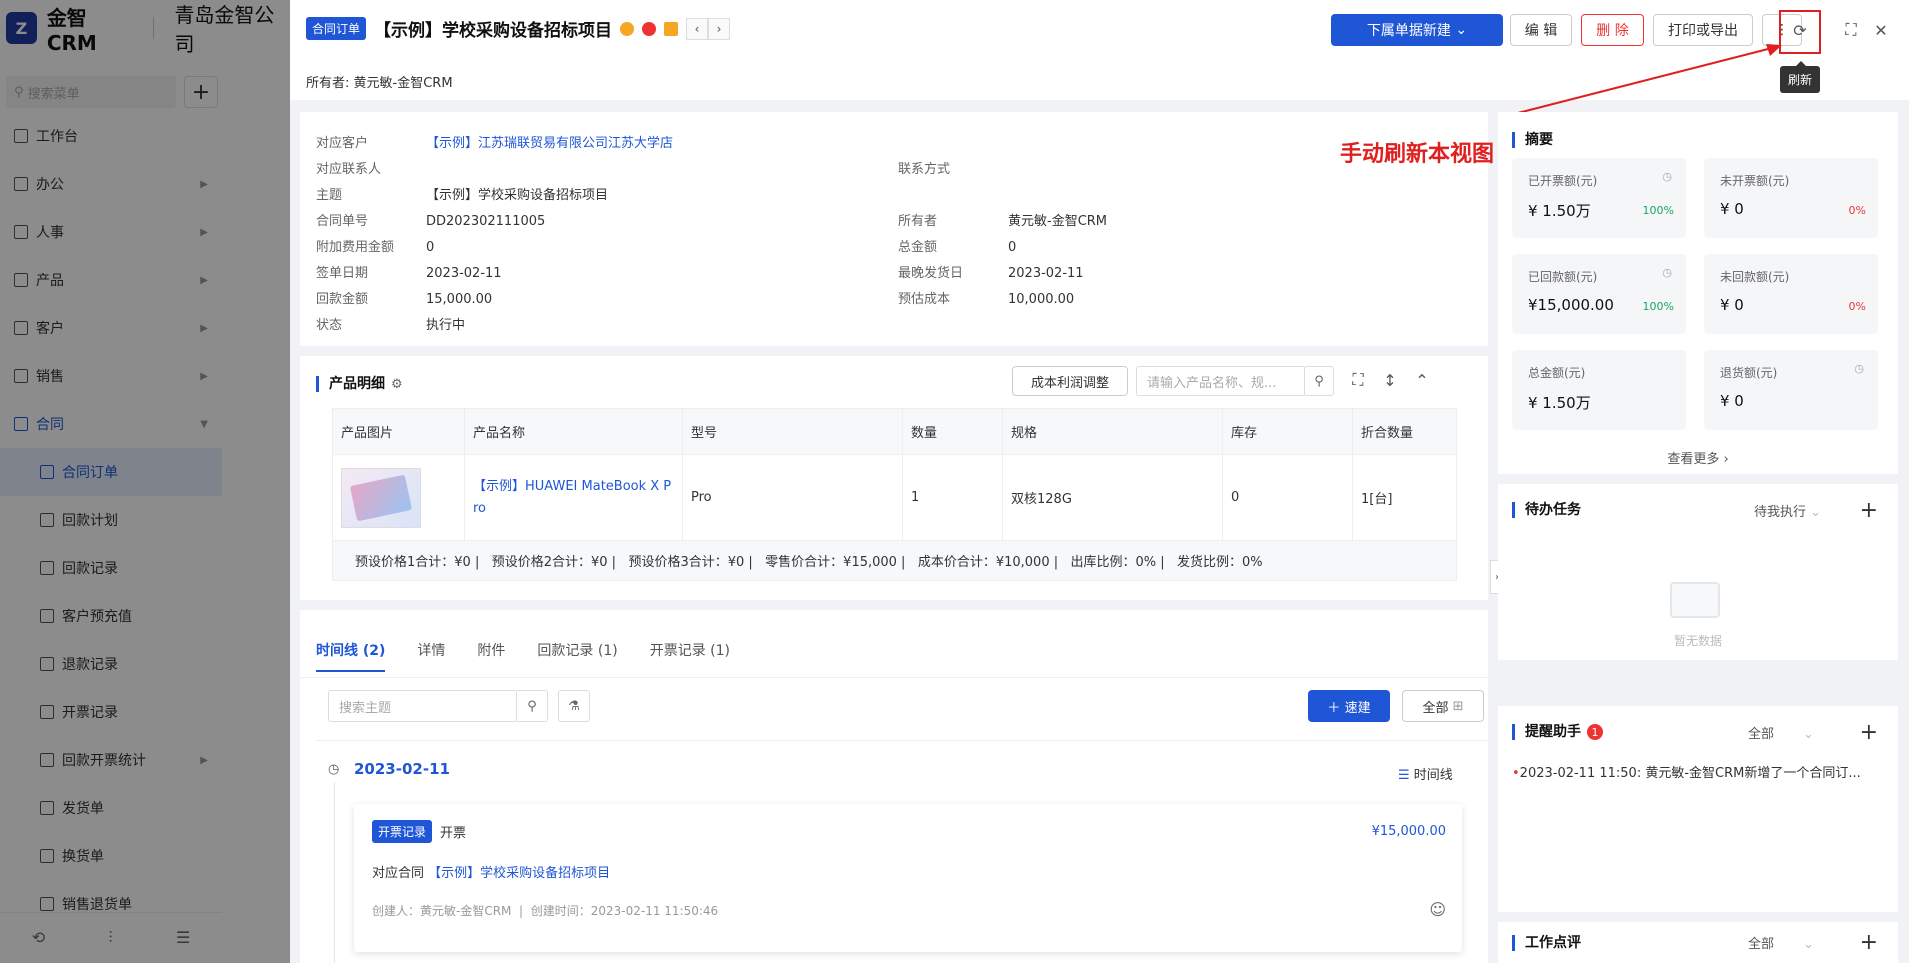 The width and height of the screenshot is (1909, 963). What do you see at coordinates (486, 221) in the screenshot?
I see `field-value: DD202302111005` at bounding box center [486, 221].